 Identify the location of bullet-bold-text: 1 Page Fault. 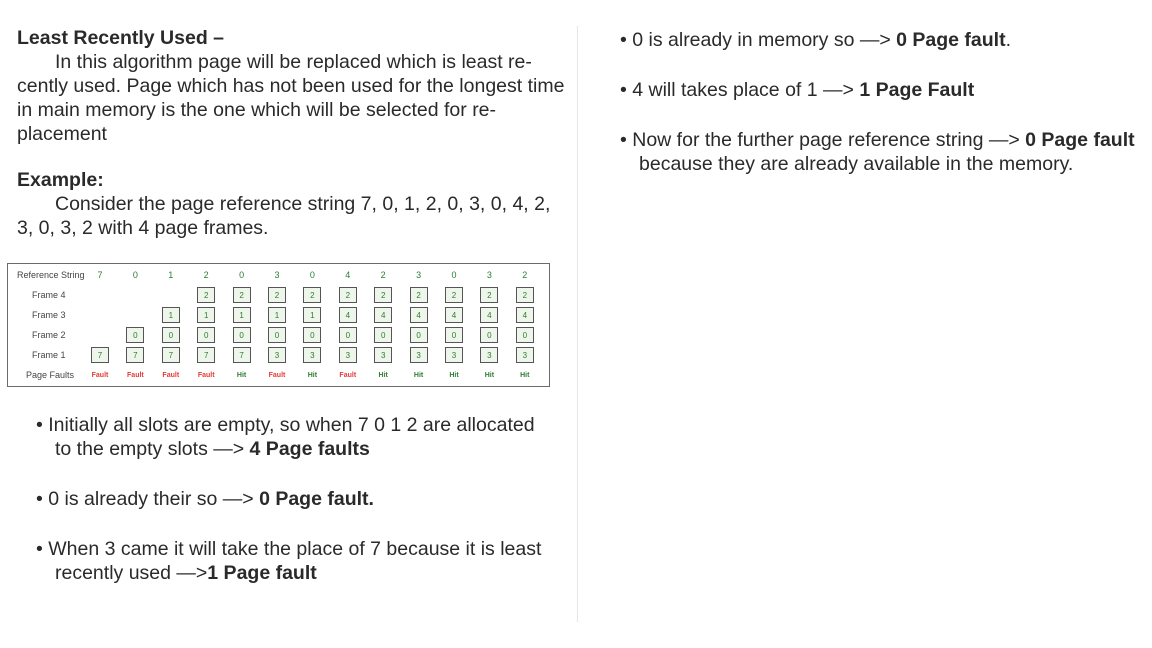
(917, 90).